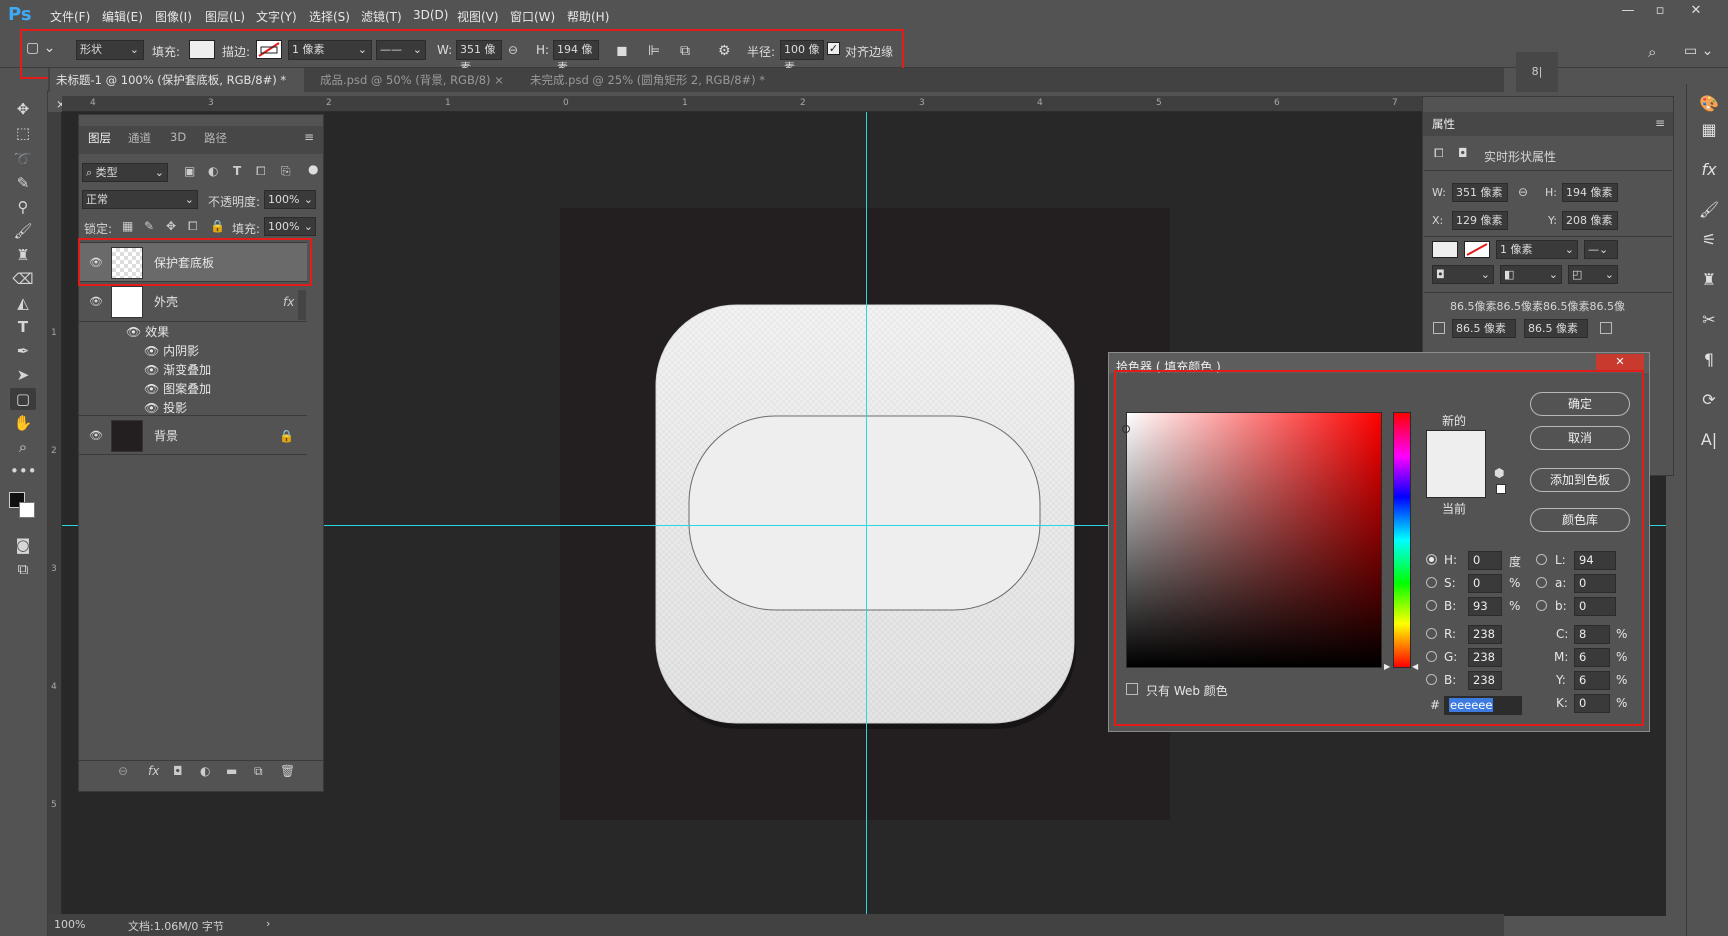 The image size is (1728, 936). I want to click on effects-row: 👁 效果, so click(147, 331).